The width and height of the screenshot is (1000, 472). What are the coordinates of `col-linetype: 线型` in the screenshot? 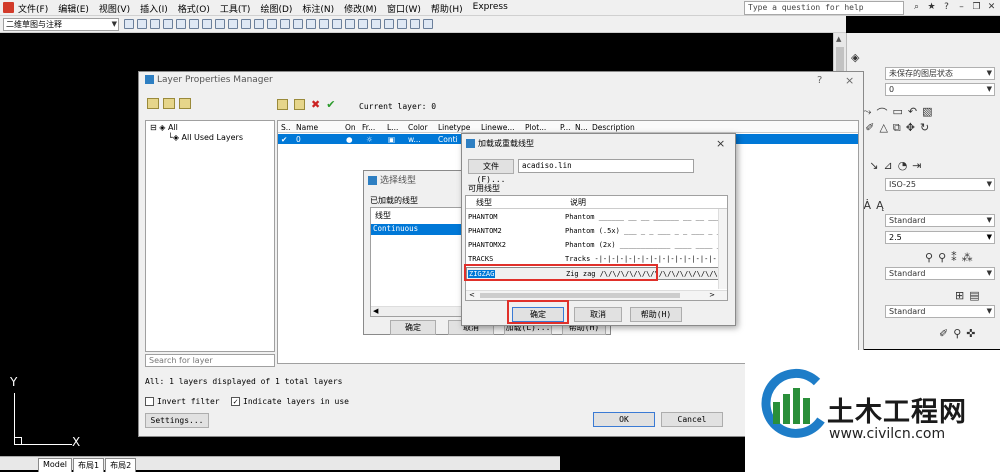 It's located at (484, 202).